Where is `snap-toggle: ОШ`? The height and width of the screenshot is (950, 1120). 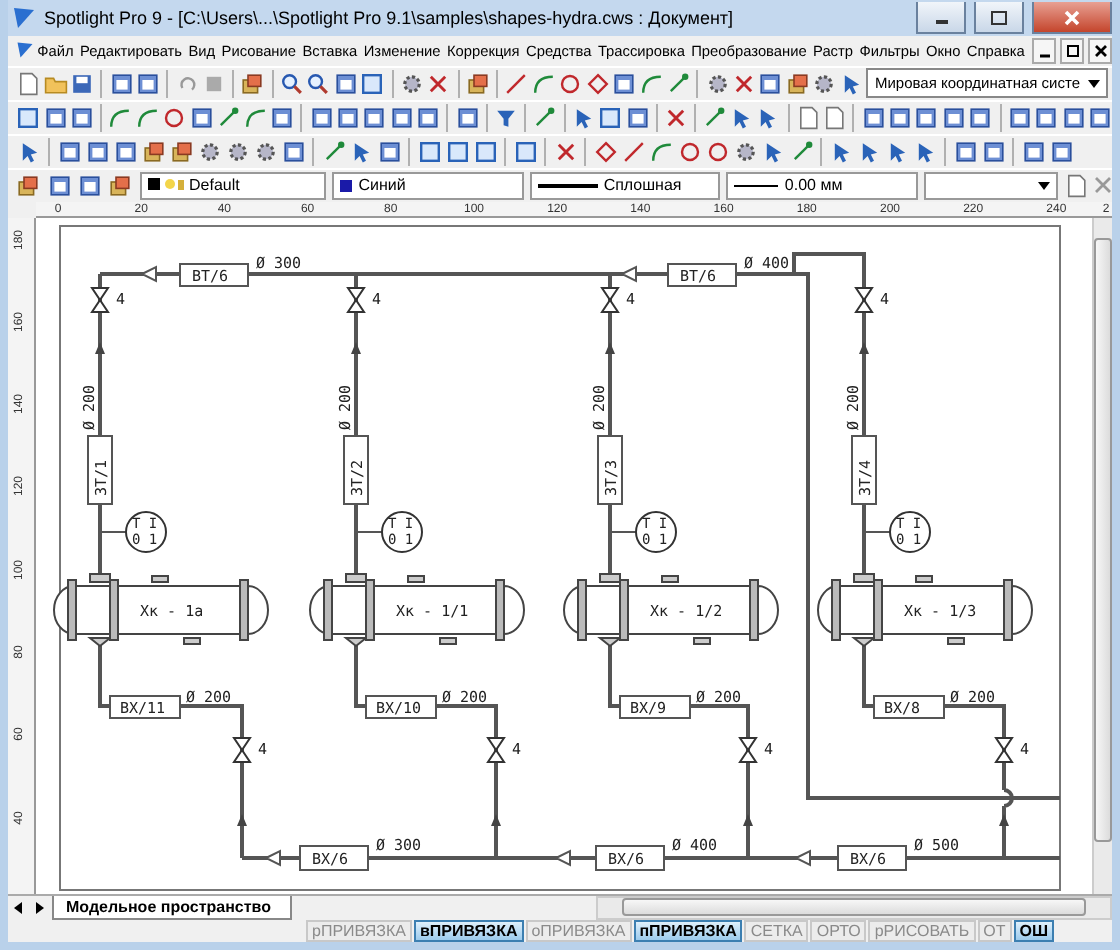 snap-toggle: ОШ is located at coordinates (1033, 930).